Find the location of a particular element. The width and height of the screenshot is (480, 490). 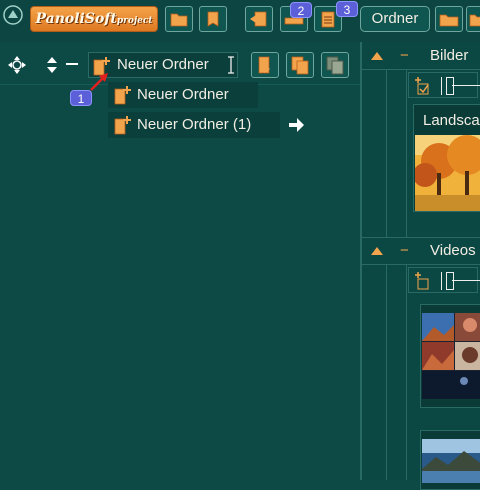

section-header-bilder: − Bilder is located at coordinates (421, 56).